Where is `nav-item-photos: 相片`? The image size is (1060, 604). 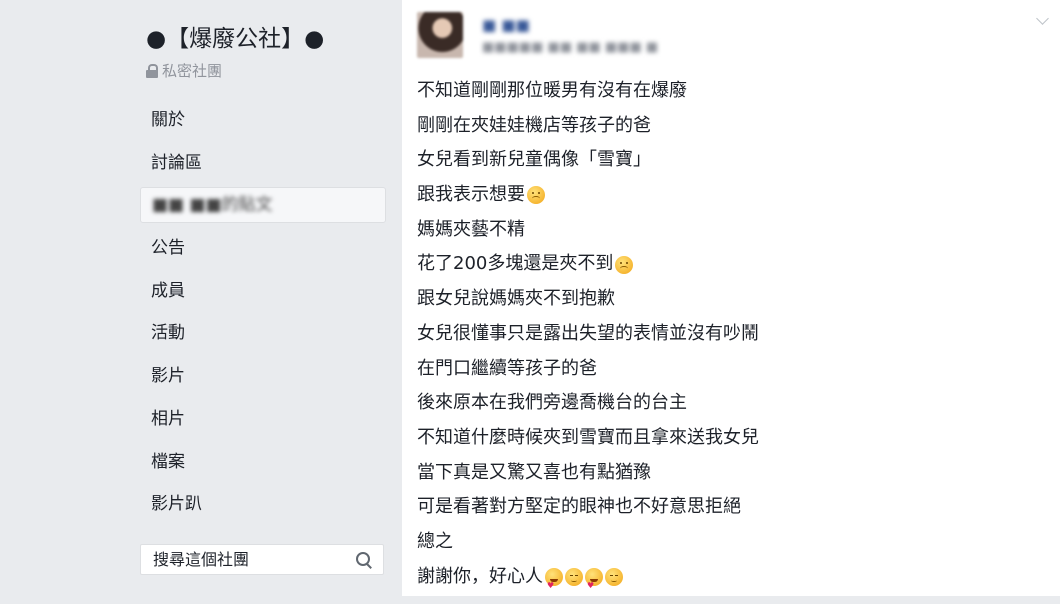
nav-item-photos: 相片 is located at coordinates (263, 419).